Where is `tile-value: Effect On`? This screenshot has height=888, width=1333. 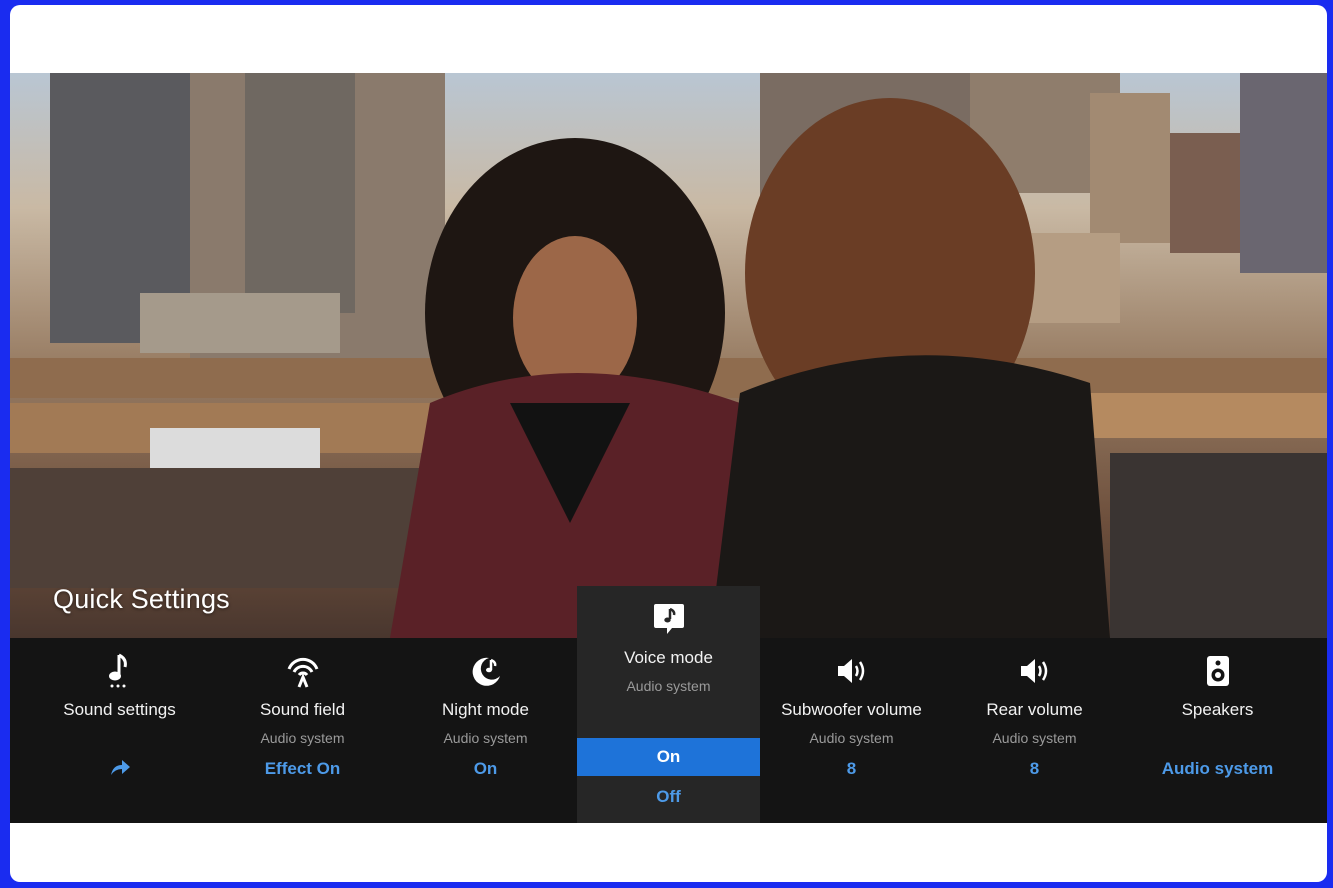 tile-value: Effect On is located at coordinates (302, 768).